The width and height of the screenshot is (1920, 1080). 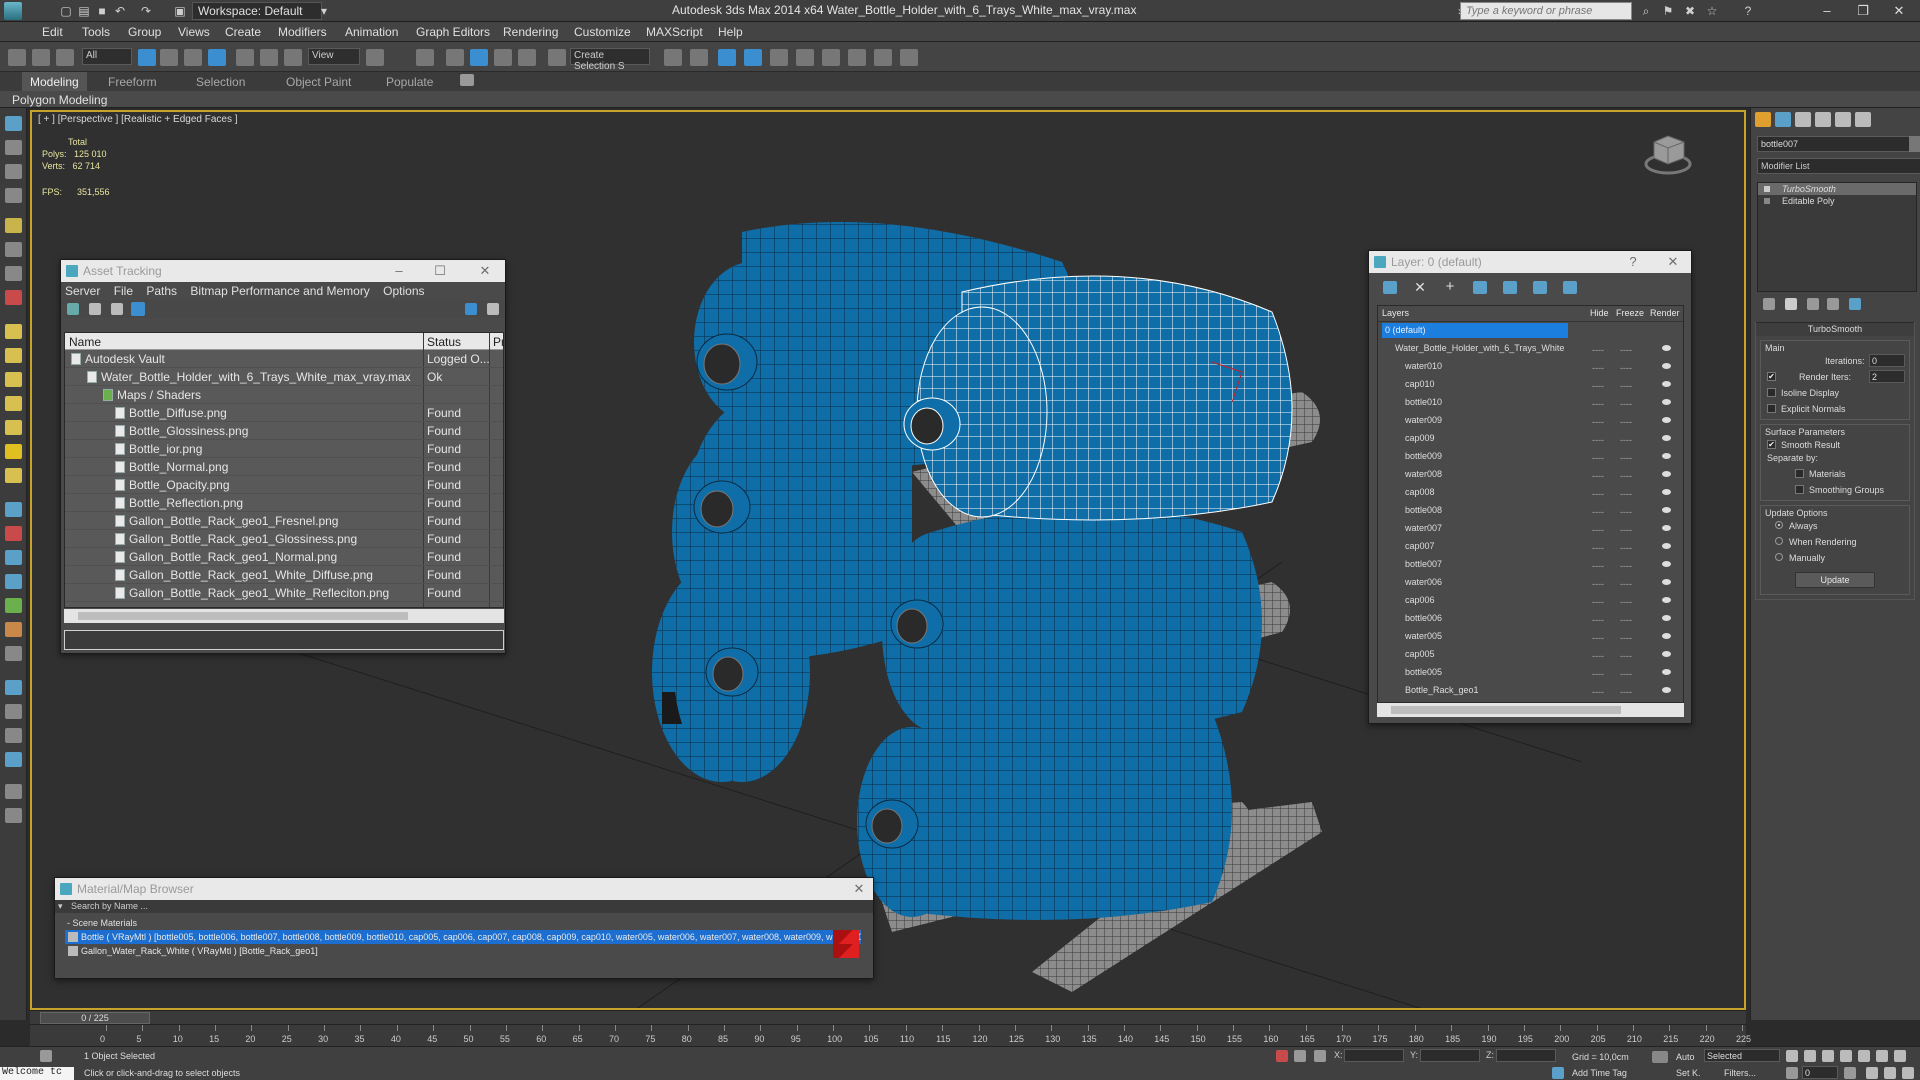 I want to click on explicit-normals-checkbox, so click(x=1771, y=408).